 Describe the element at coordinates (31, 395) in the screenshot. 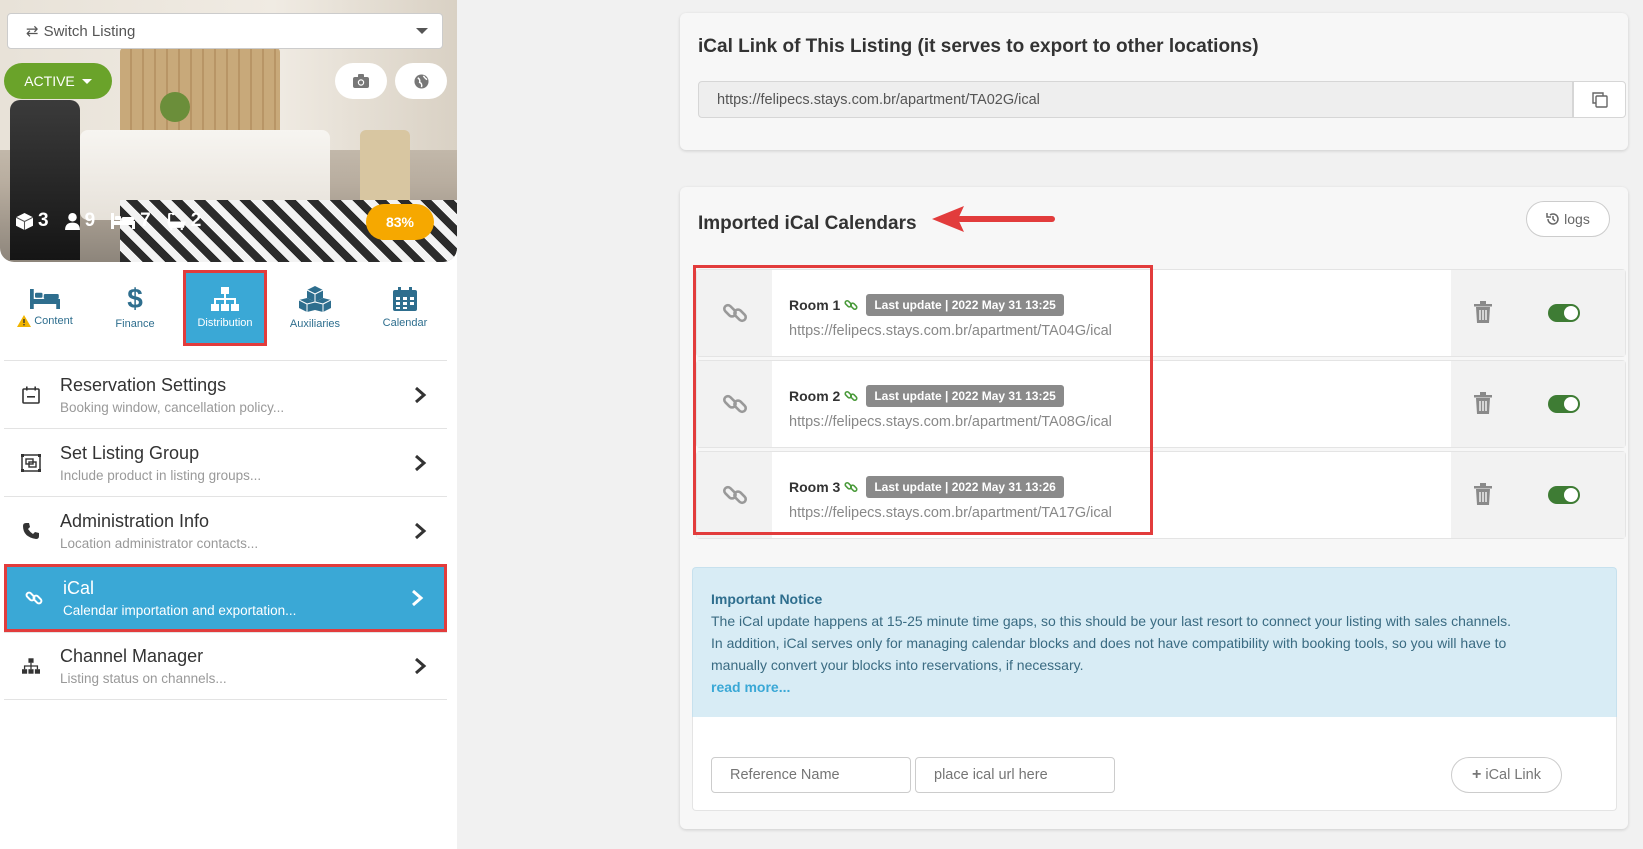

I see `calendar-minus-icon` at that location.